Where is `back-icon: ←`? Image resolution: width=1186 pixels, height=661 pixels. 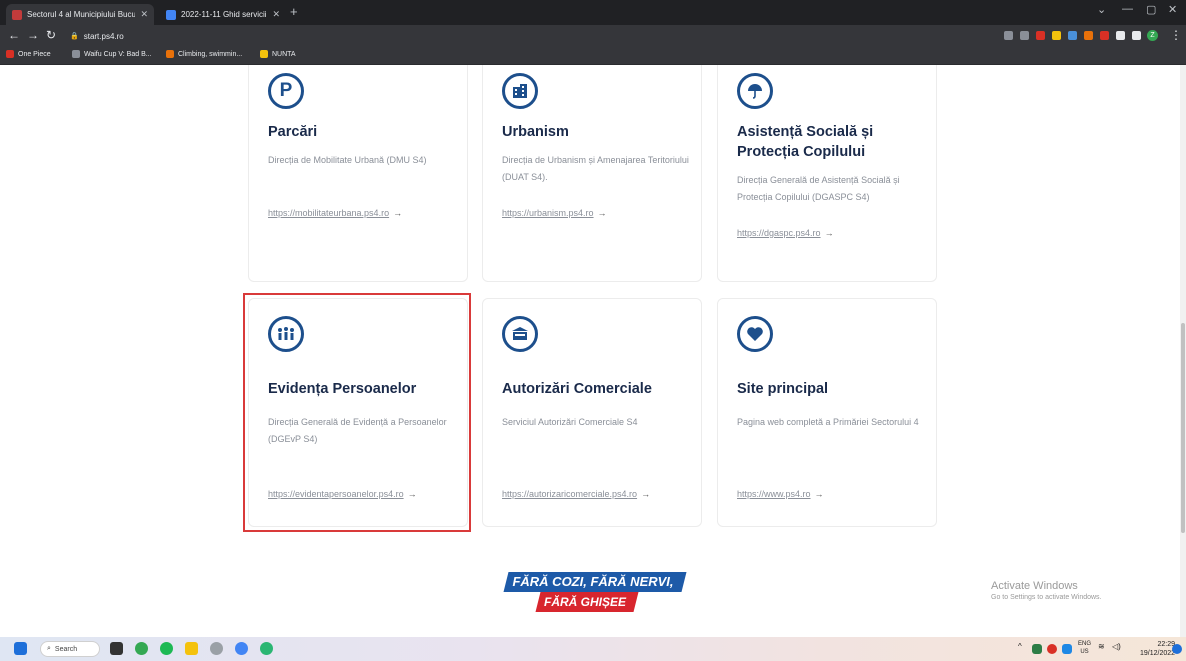 back-icon: ← is located at coordinates (14, 35).